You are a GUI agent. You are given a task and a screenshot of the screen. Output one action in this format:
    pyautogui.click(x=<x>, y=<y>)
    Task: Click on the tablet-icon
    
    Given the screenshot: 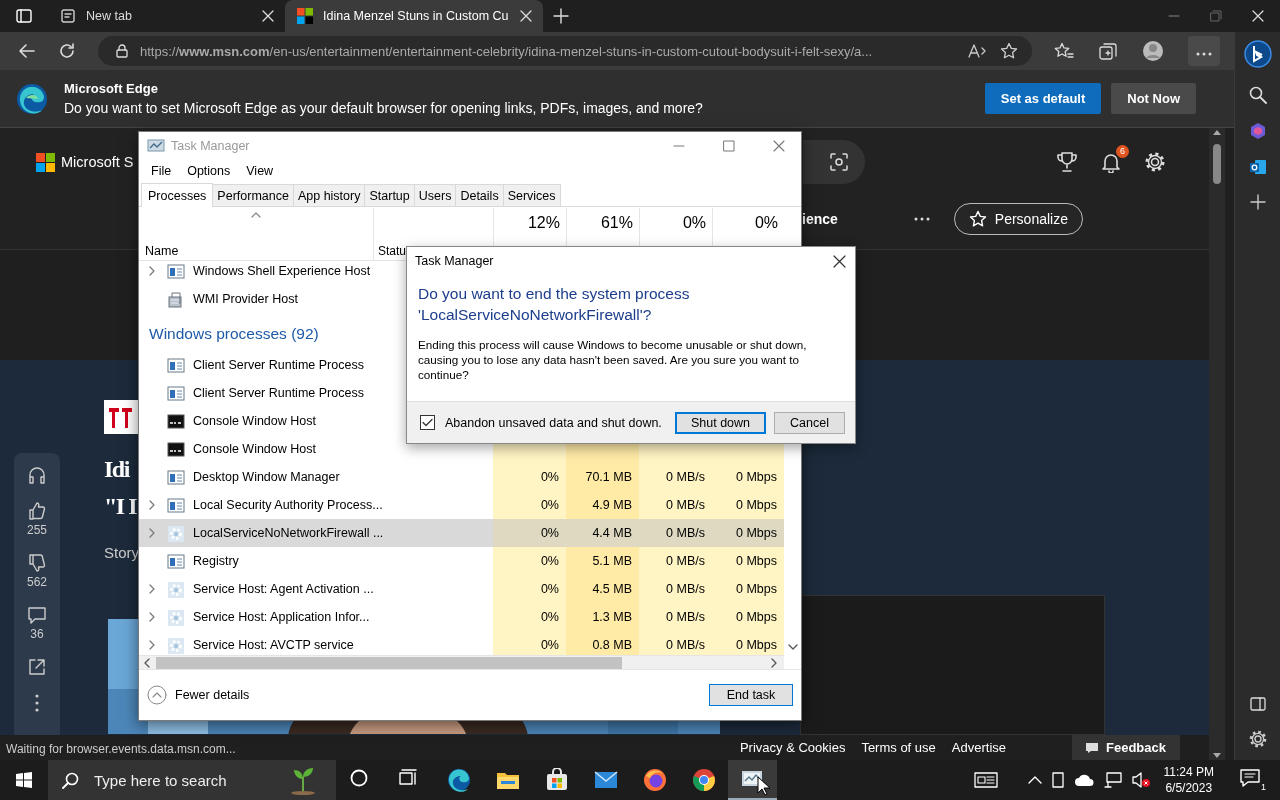 What is the action you would take?
    pyautogui.click(x=1057, y=780)
    